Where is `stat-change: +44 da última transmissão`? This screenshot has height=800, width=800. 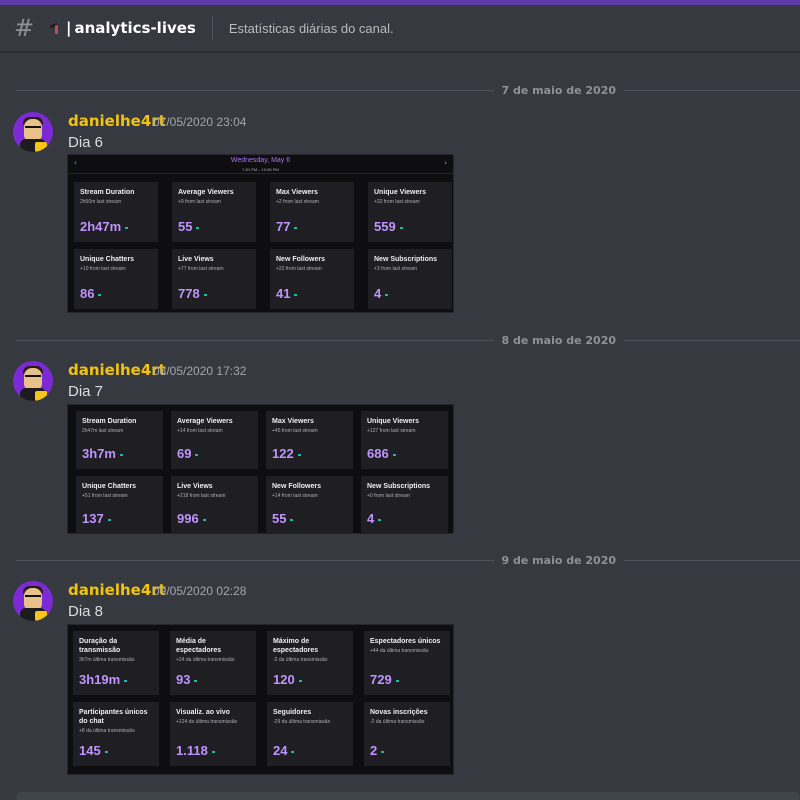 stat-change: +44 da última transmissão is located at coordinates (399, 651).